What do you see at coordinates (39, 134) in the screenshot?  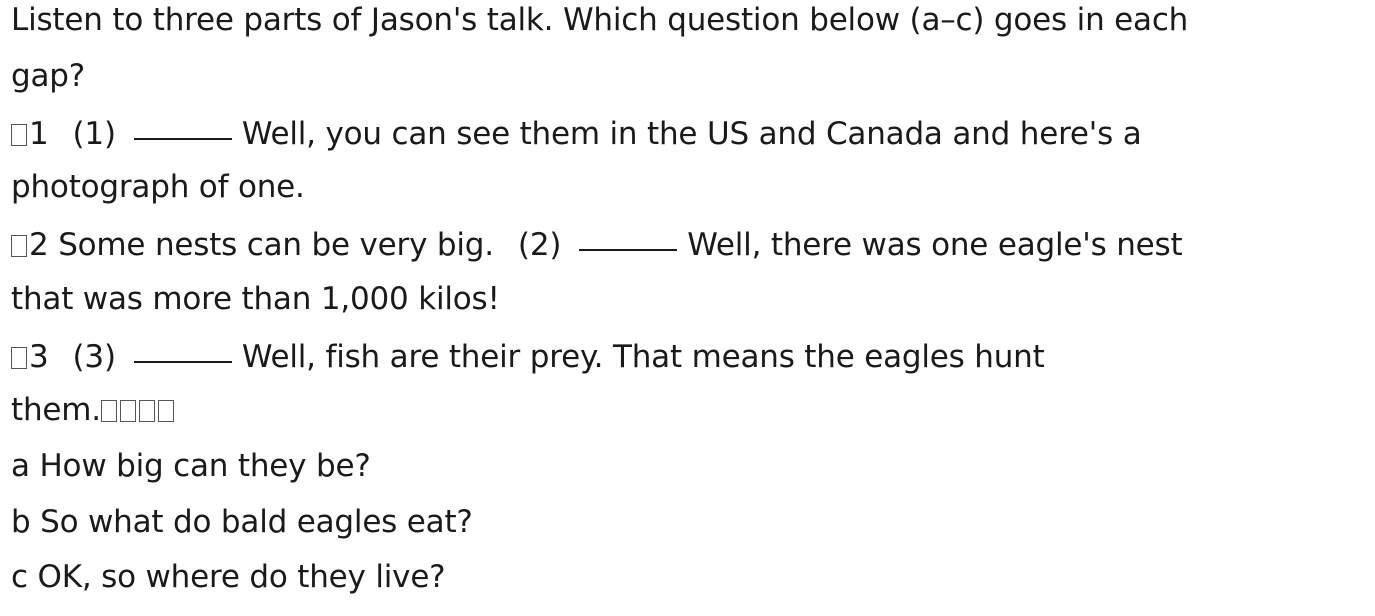 I see `item-number: 1` at bounding box center [39, 134].